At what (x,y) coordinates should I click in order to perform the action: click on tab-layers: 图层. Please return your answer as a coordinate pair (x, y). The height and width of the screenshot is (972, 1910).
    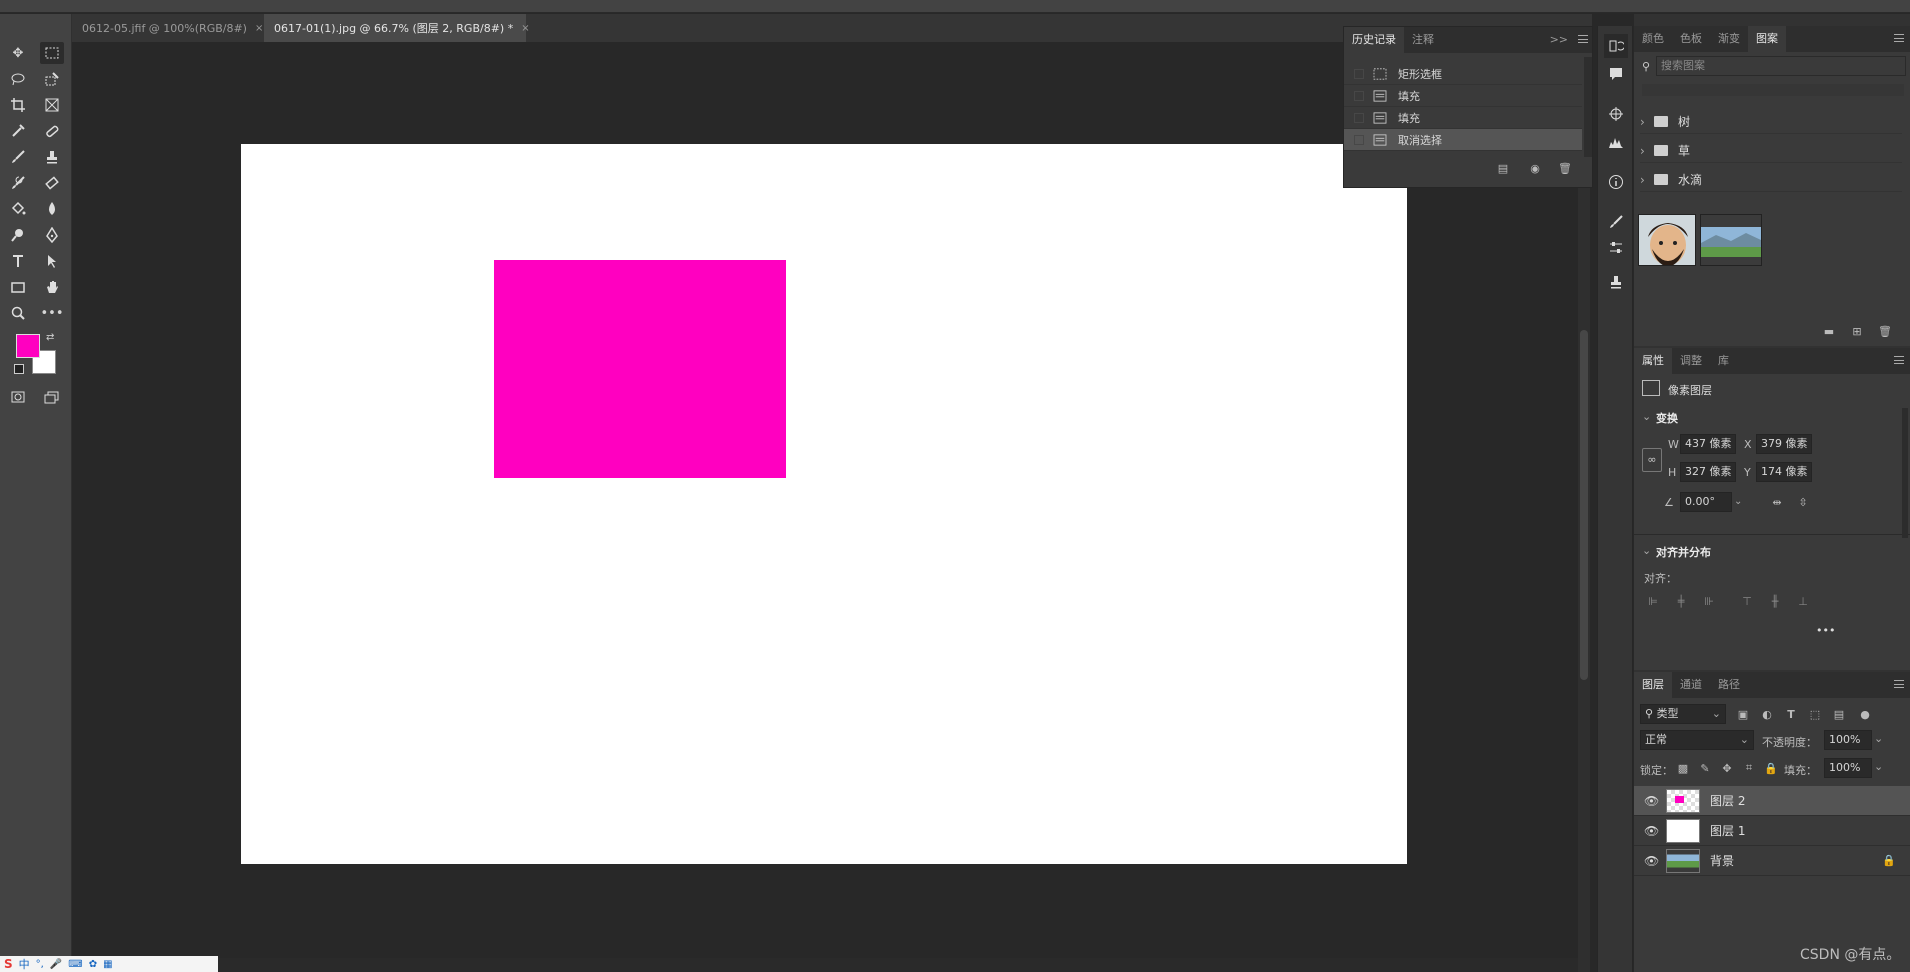
    Looking at the image, I should click on (1653, 685).